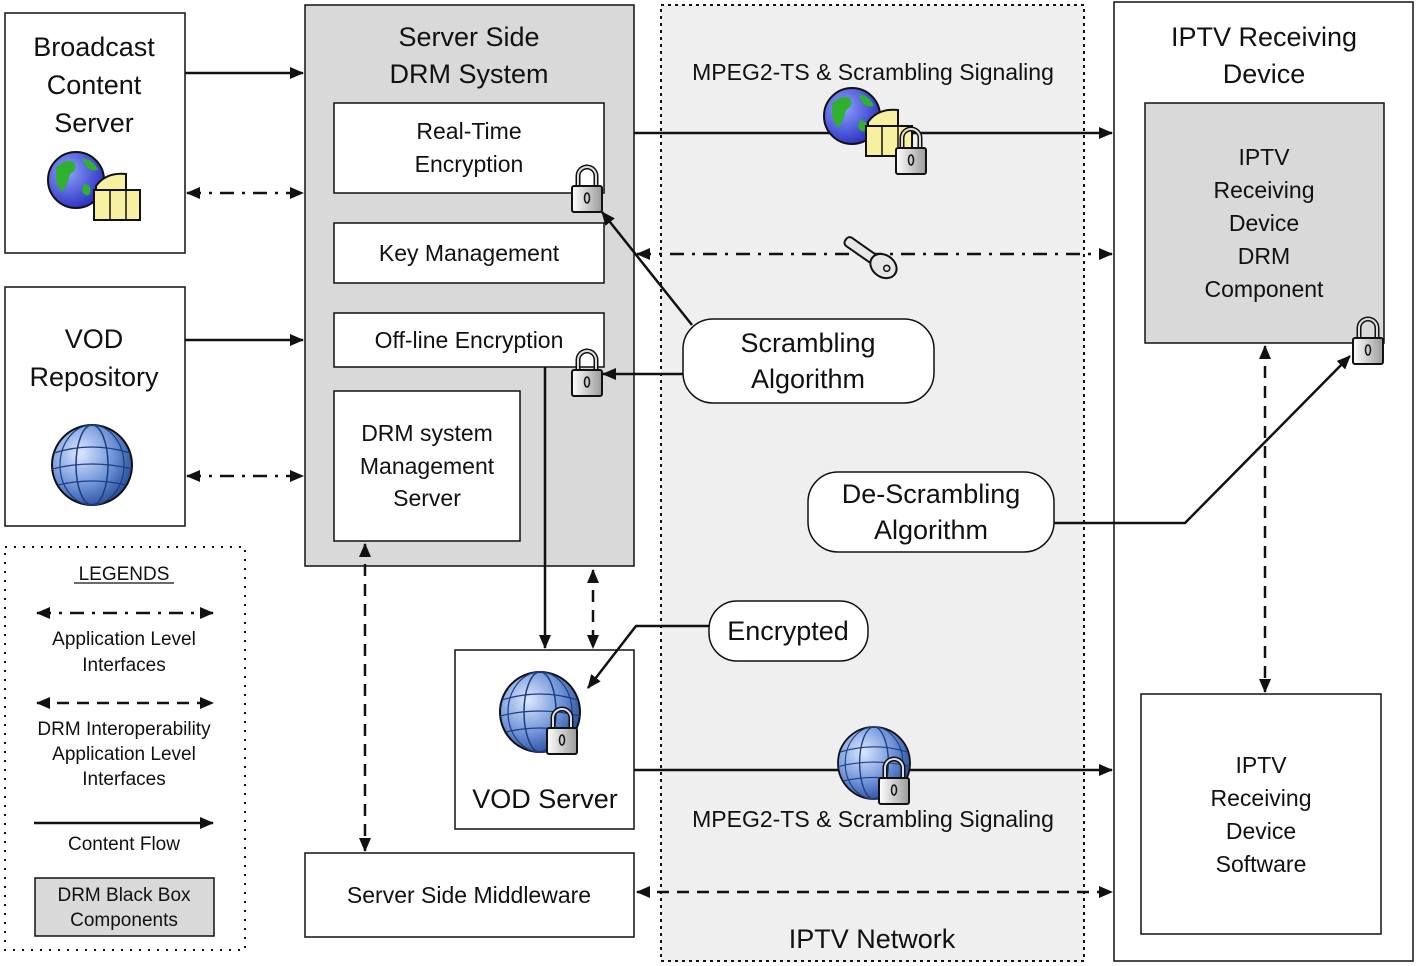  I want to click on label: VOD Server, so click(545, 799).